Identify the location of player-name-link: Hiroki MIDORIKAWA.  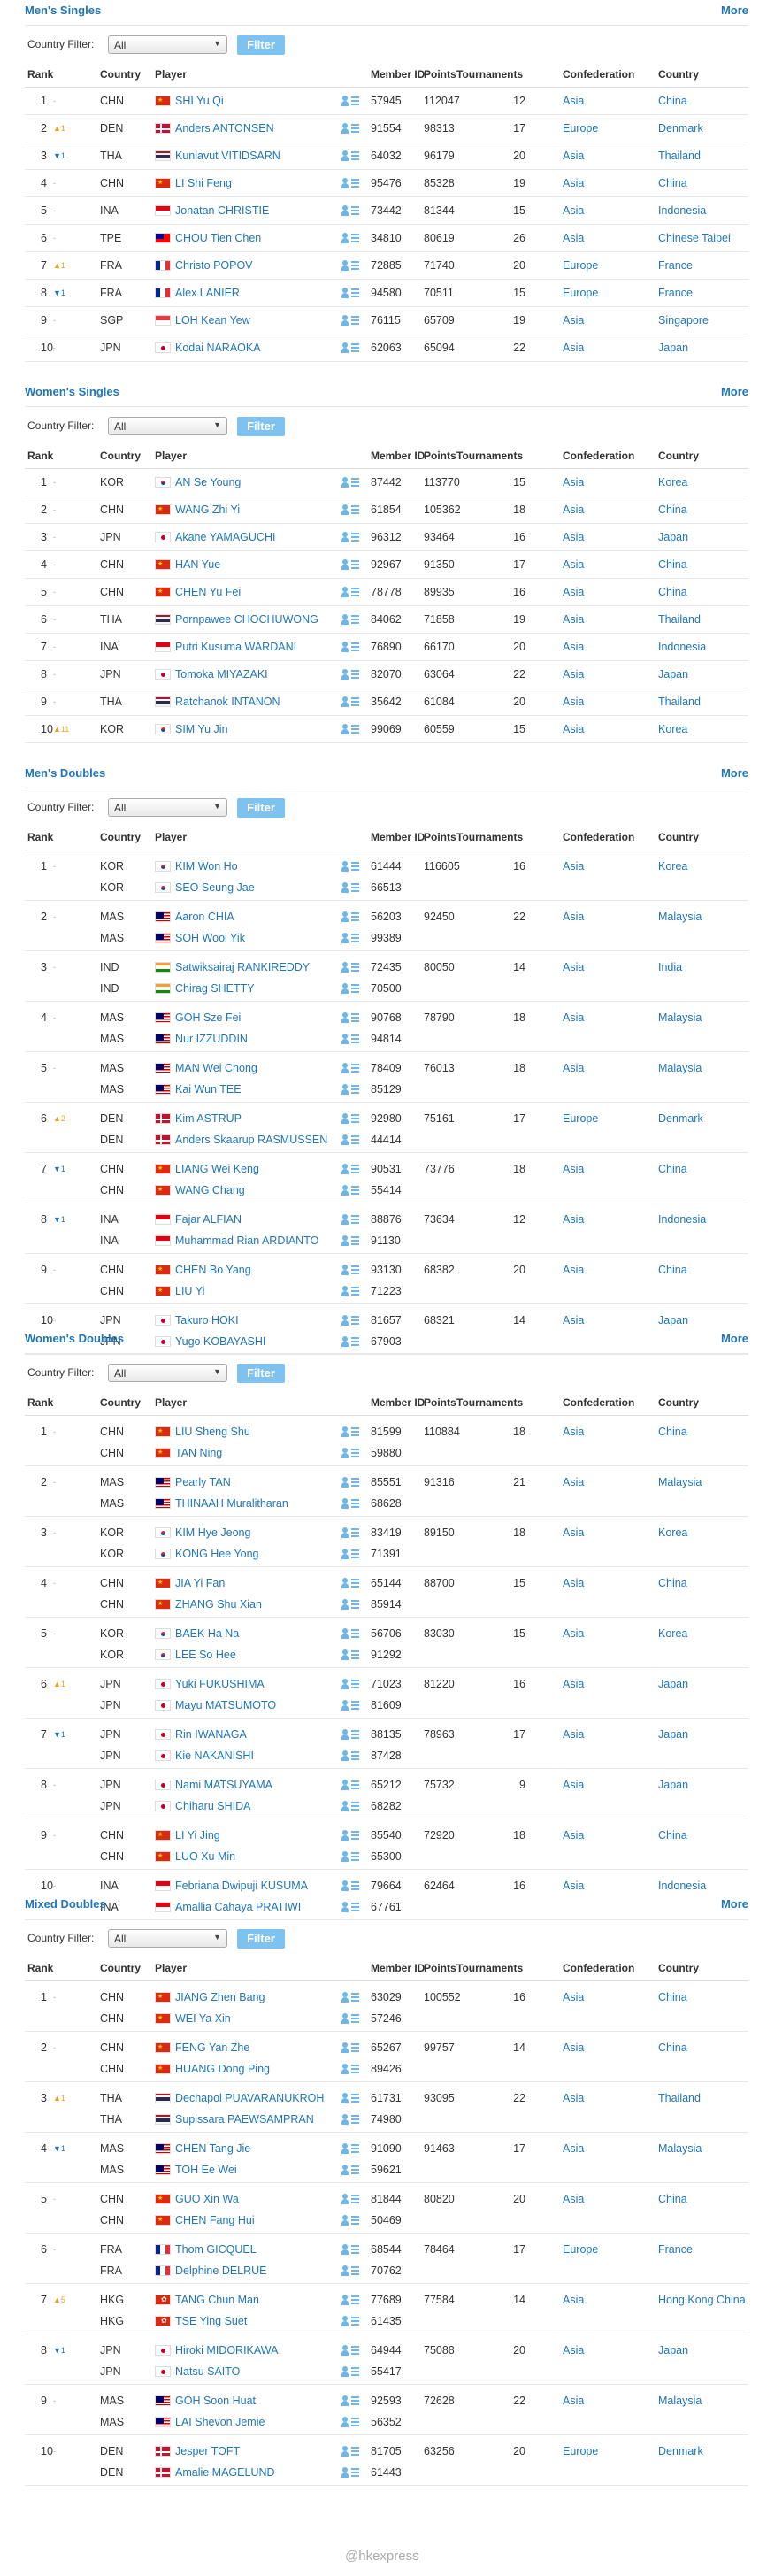
(226, 2350).